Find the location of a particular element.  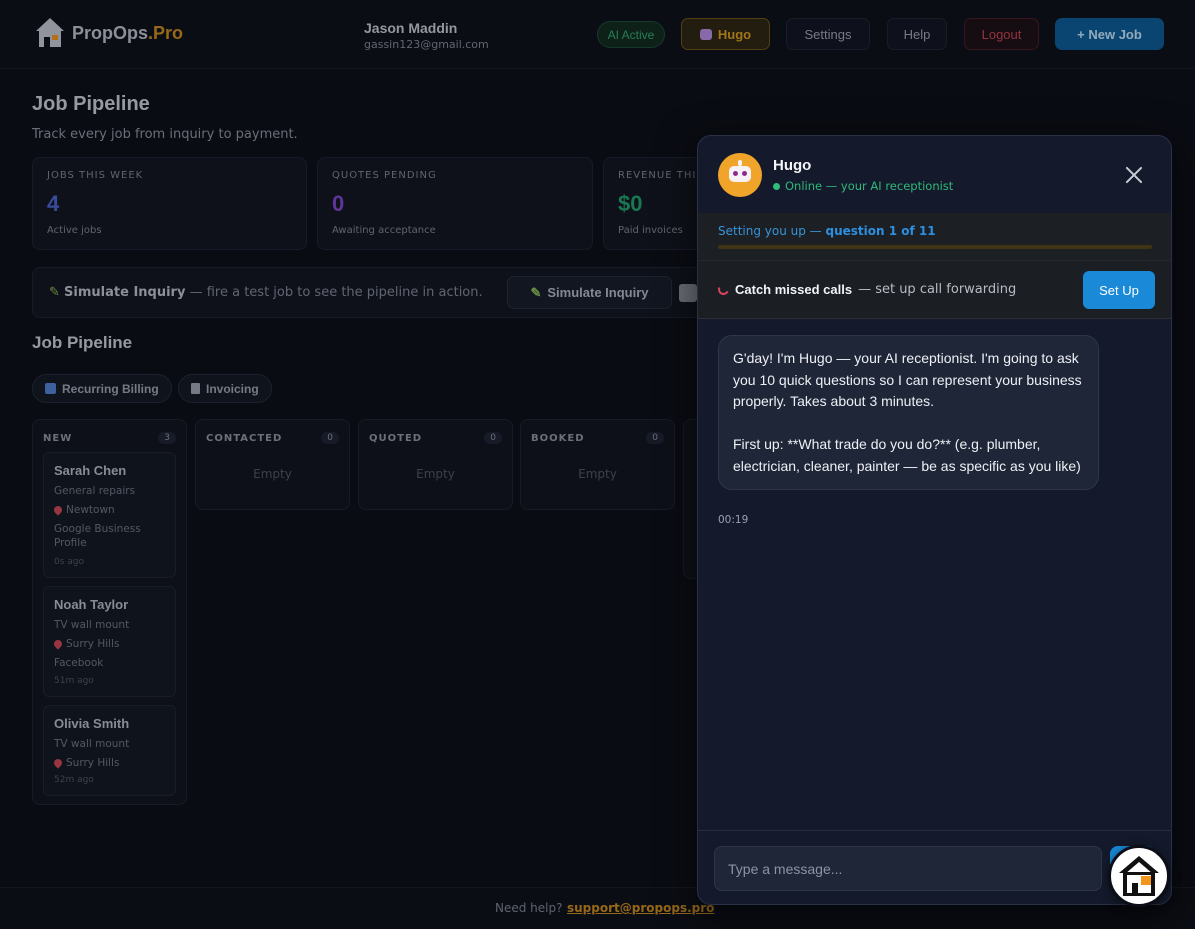

repeat-icon is located at coordinates (50, 388).